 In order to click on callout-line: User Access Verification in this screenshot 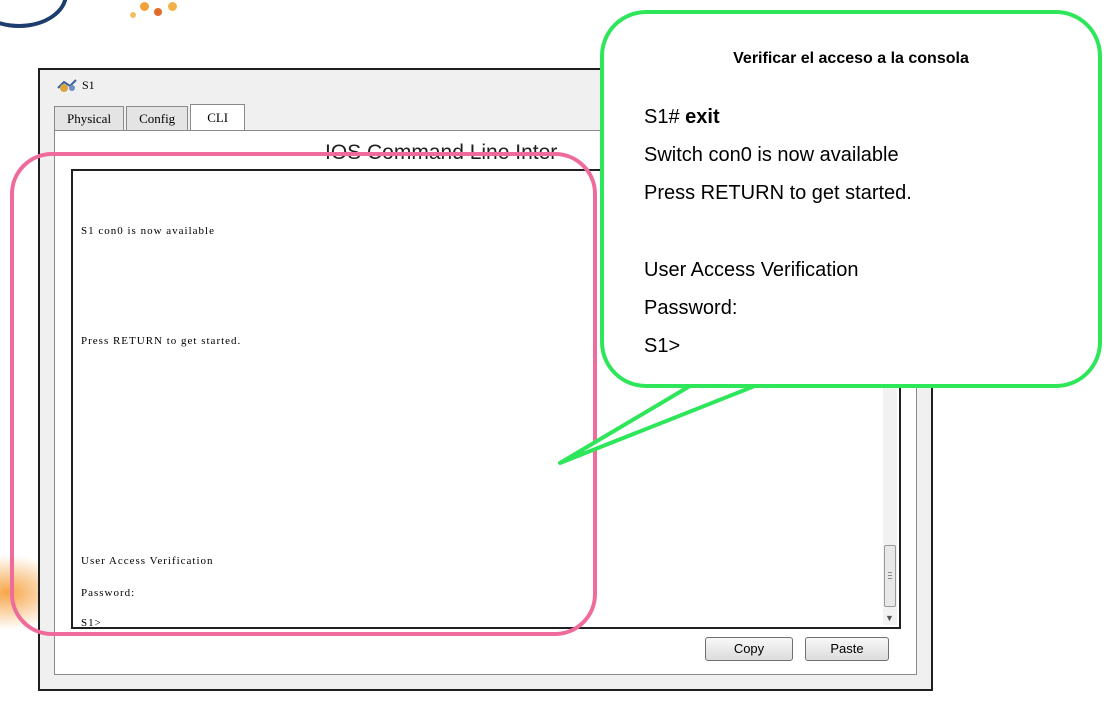, I will do `click(751, 270)`.